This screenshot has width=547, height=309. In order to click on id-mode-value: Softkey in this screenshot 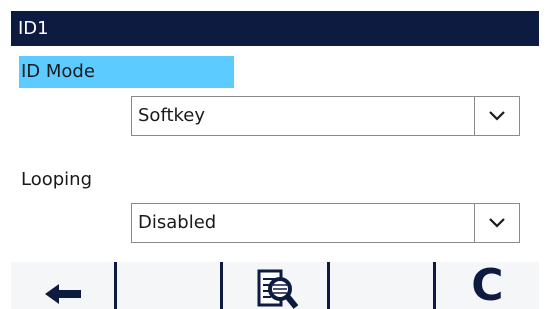, I will do `click(172, 115)`.